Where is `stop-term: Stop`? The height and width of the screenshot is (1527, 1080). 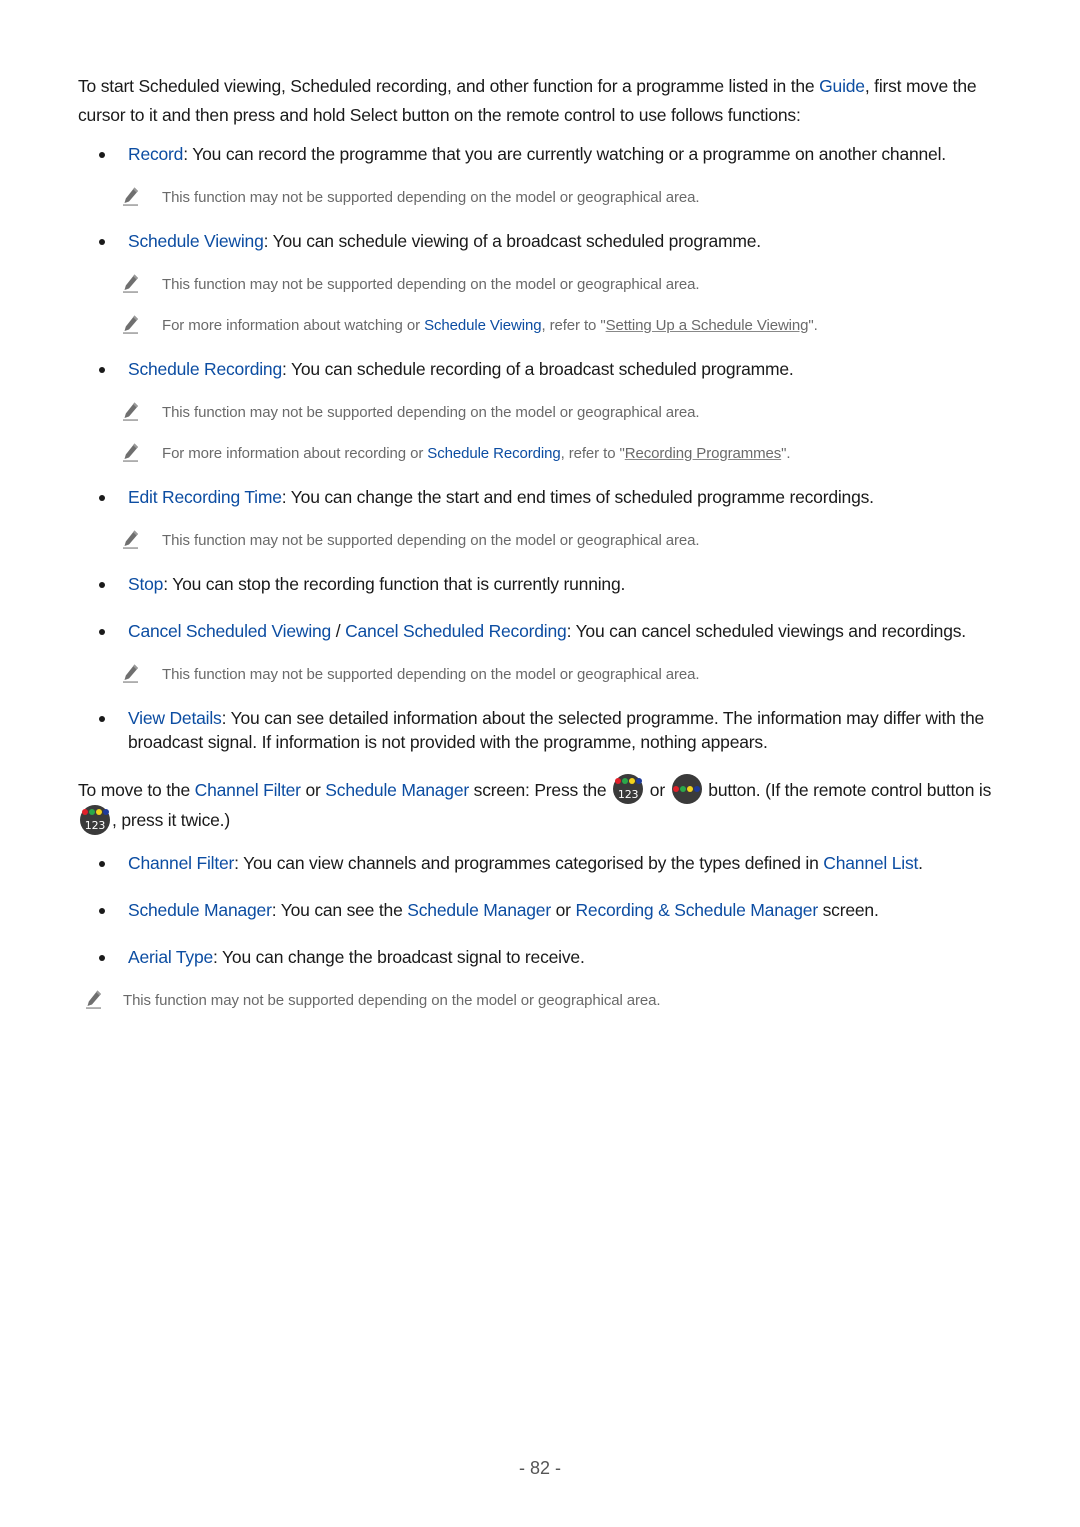
stop-term: Stop is located at coordinates (145, 584).